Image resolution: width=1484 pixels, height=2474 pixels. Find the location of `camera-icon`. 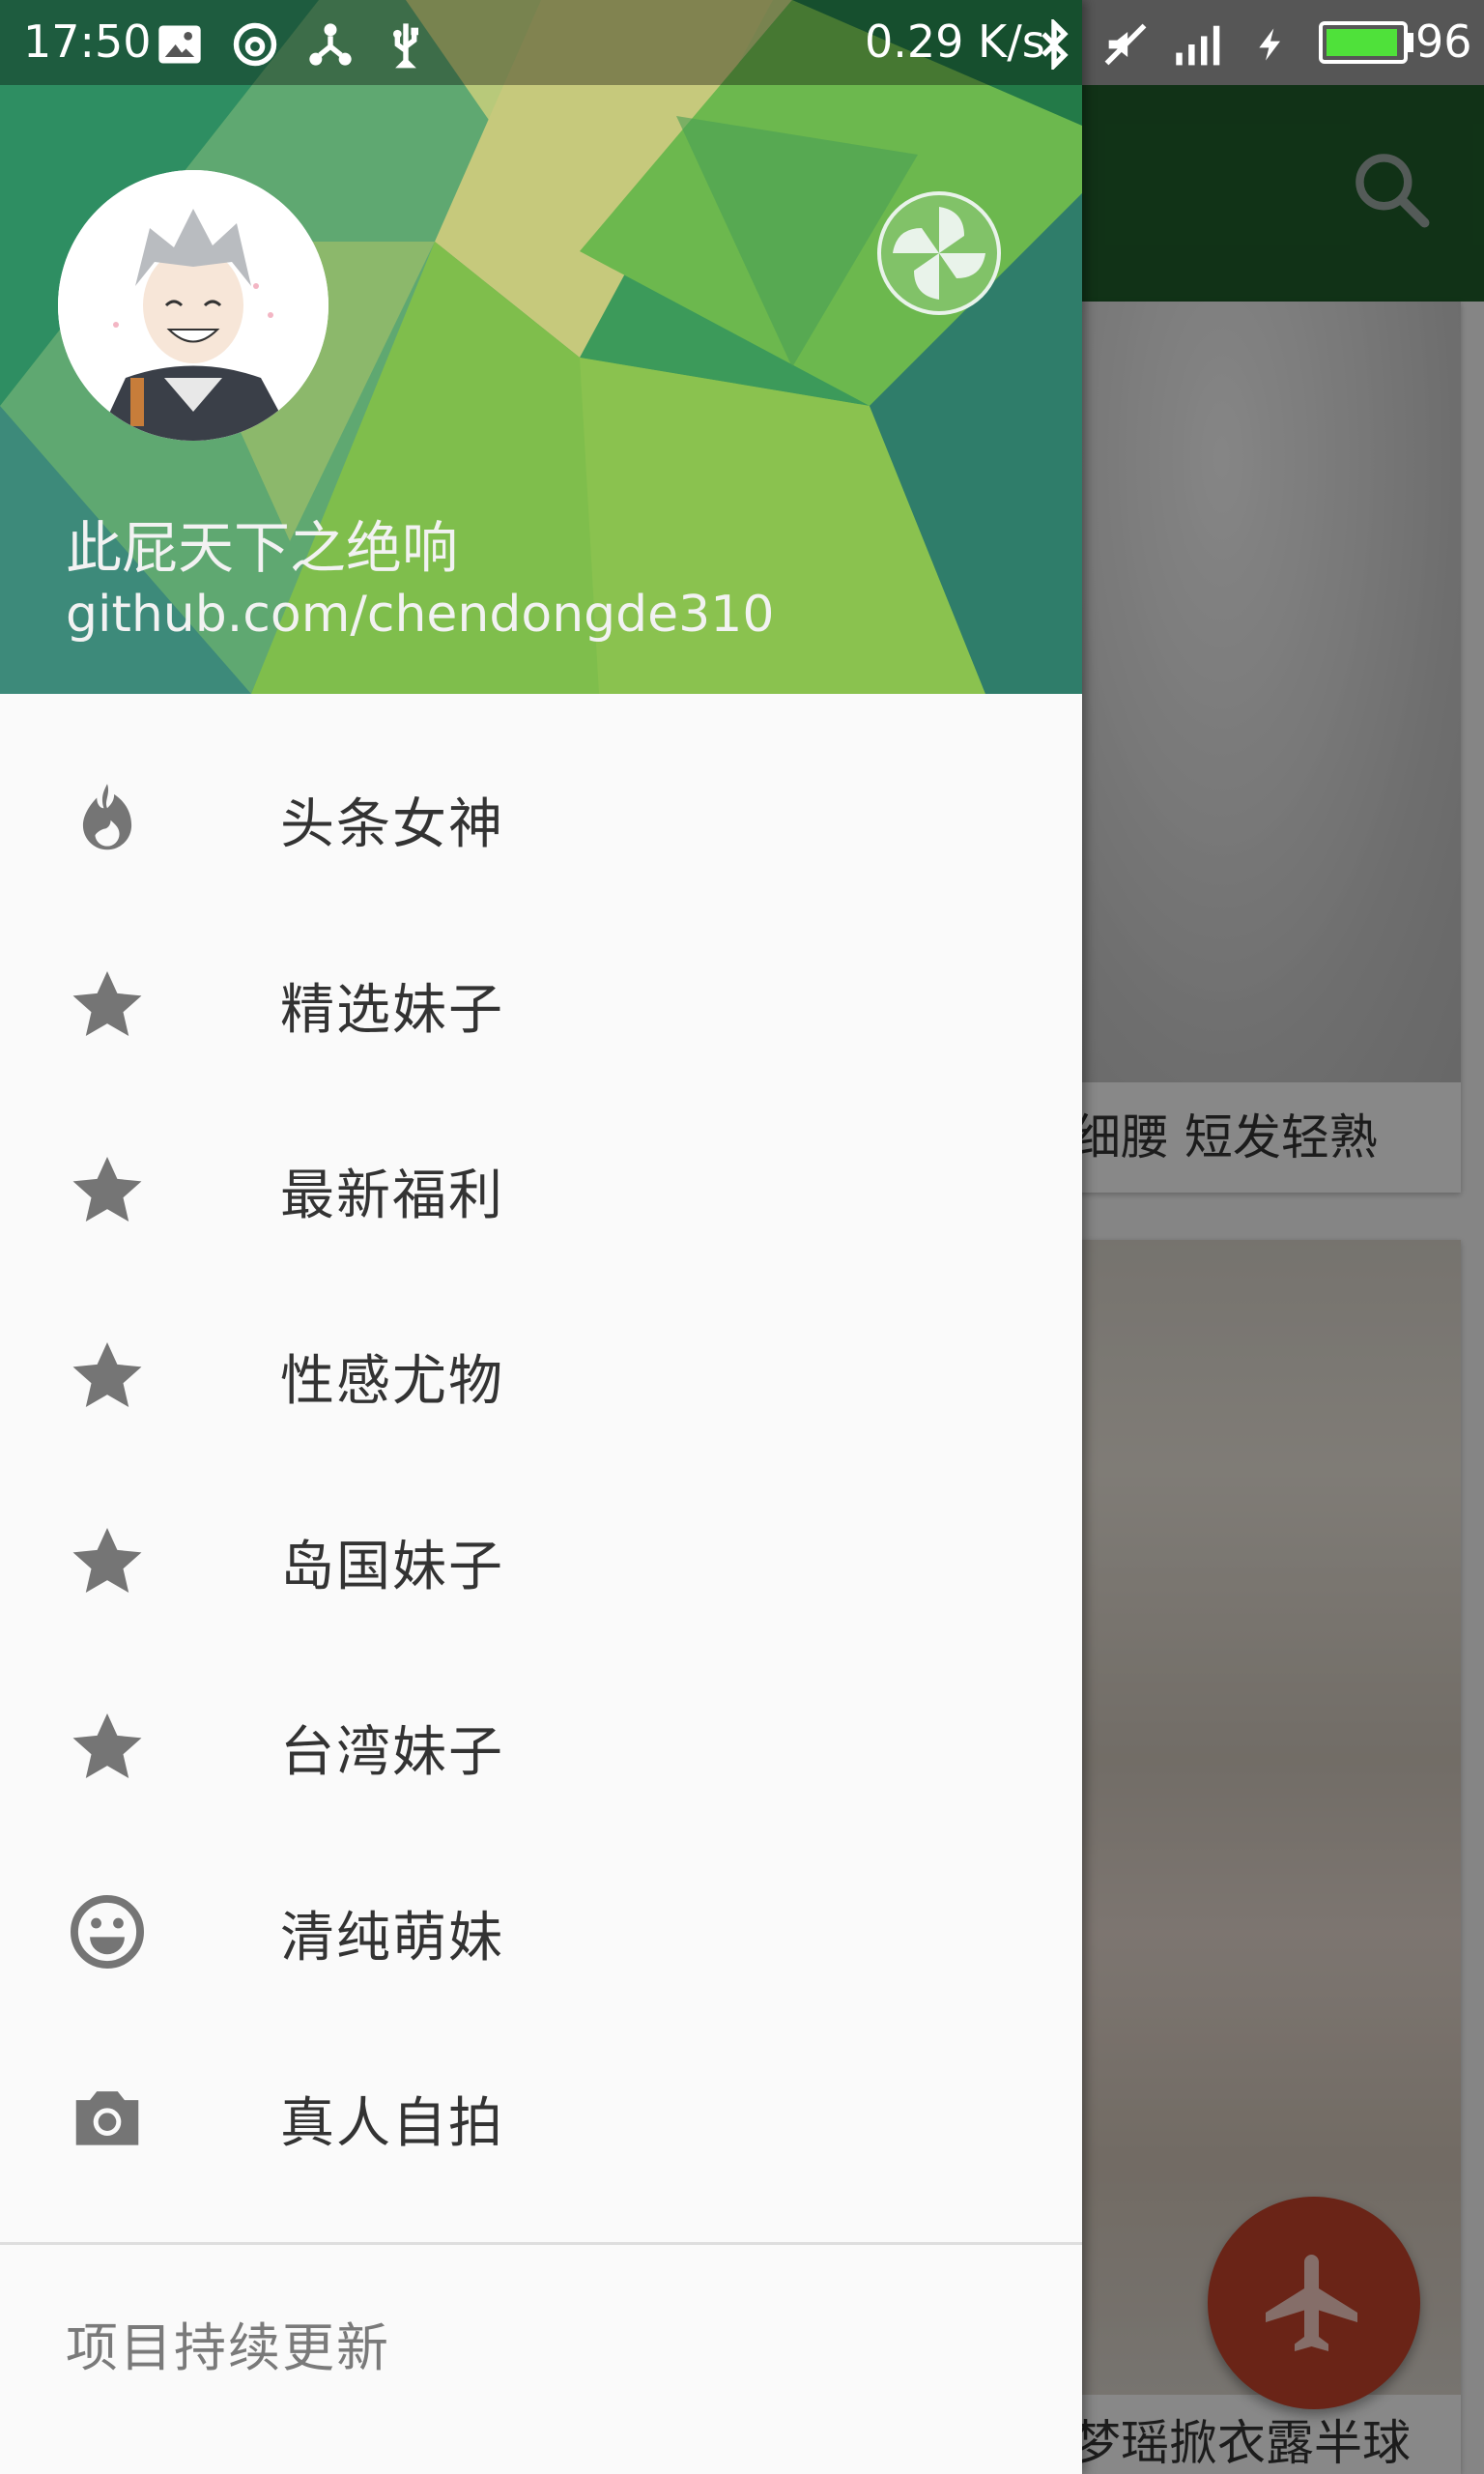

camera-icon is located at coordinates (107, 2117).